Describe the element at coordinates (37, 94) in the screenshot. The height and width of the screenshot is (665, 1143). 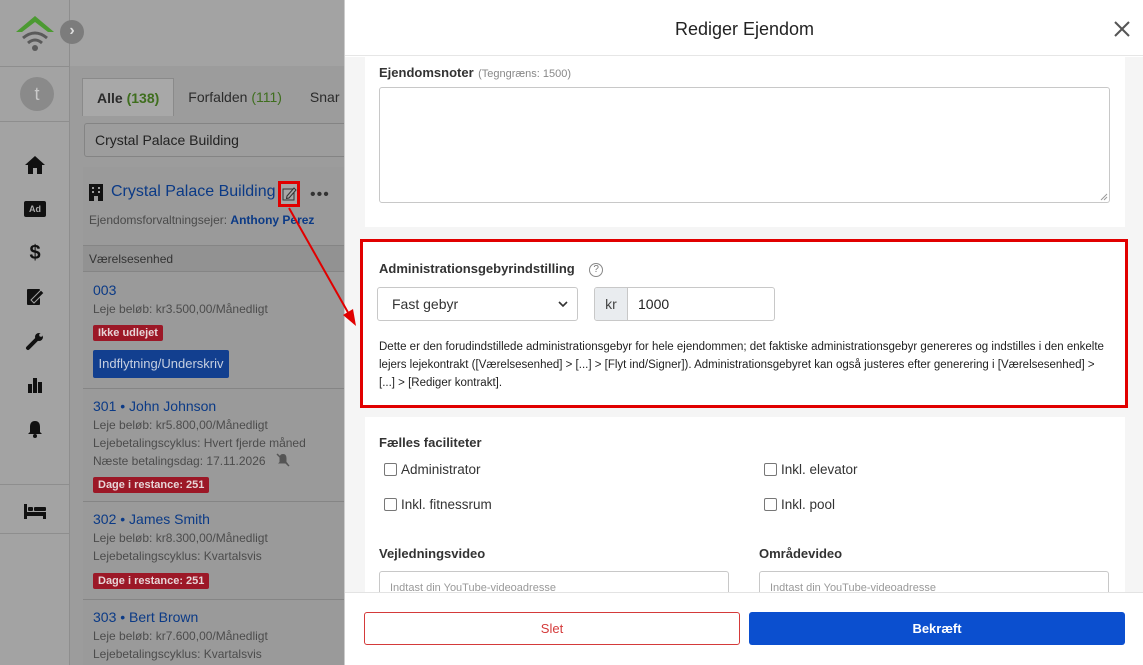
I see `avatar: t` at that location.